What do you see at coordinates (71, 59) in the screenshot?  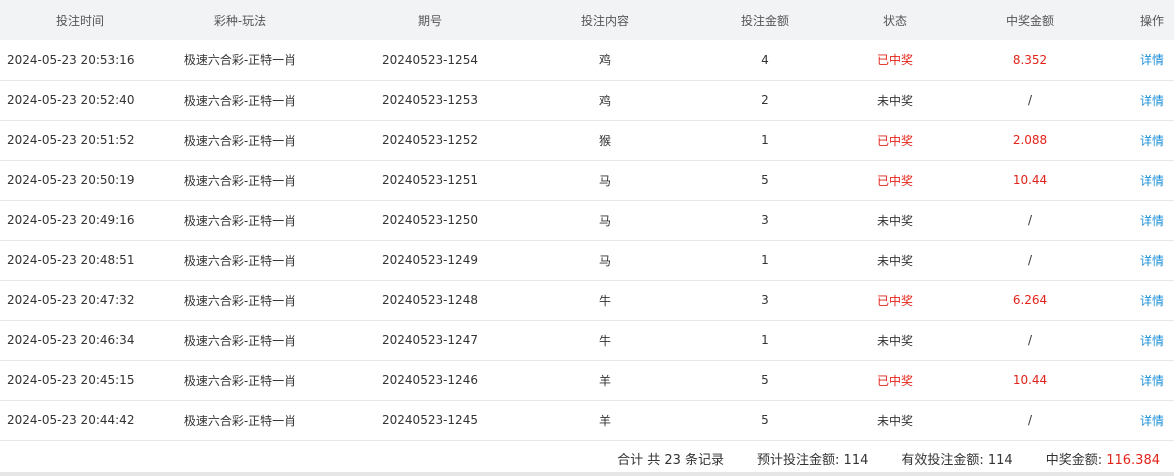 I see `bet-time-cell: 2024-05-23 20:53:16` at bounding box center [71, 59].